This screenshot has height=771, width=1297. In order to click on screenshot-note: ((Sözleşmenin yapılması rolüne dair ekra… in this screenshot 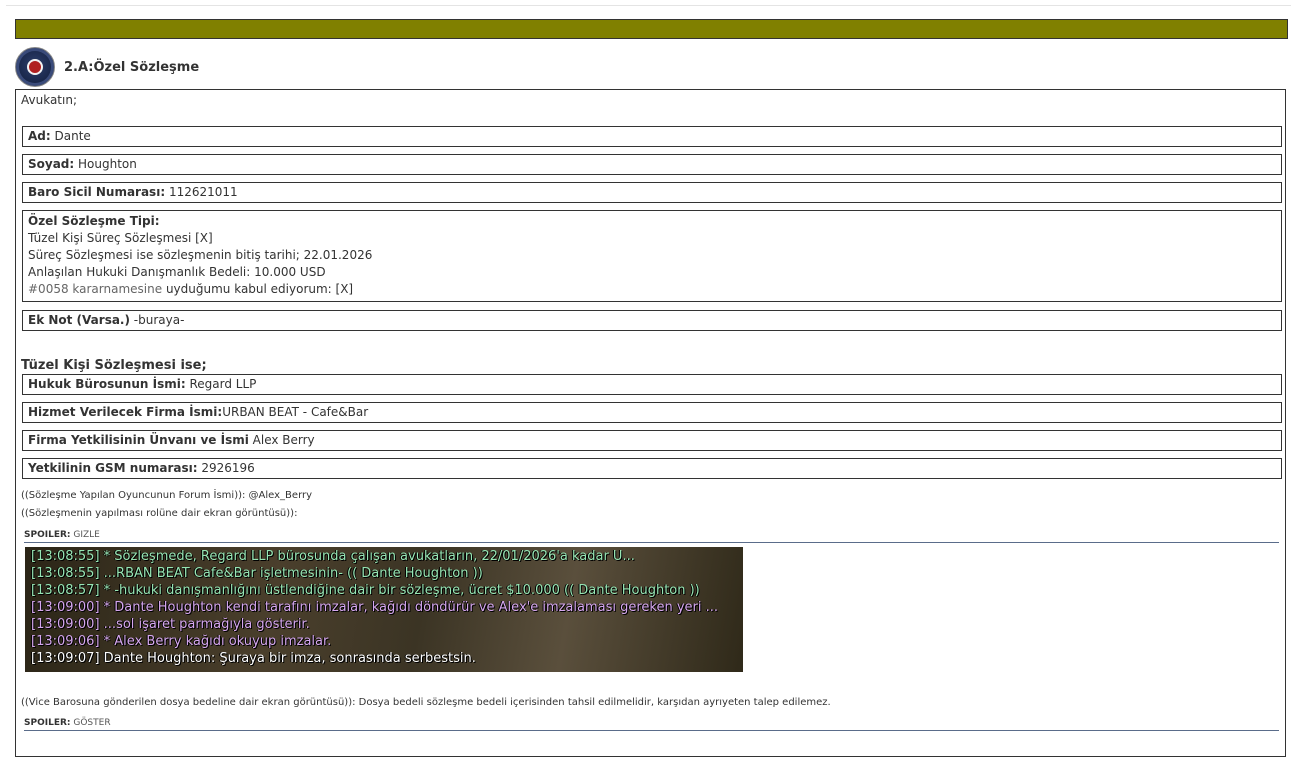, I will do `click(159, 513)`.